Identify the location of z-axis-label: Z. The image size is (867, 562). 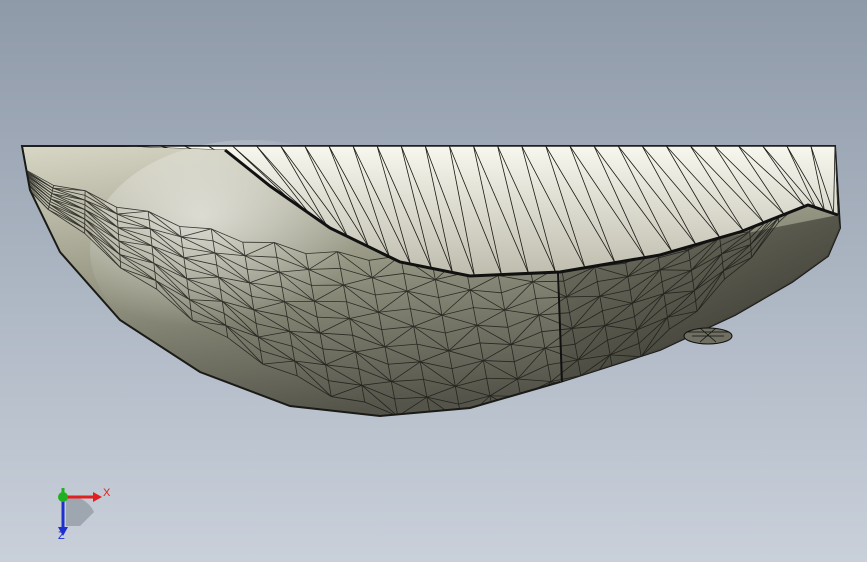
(61, 536).